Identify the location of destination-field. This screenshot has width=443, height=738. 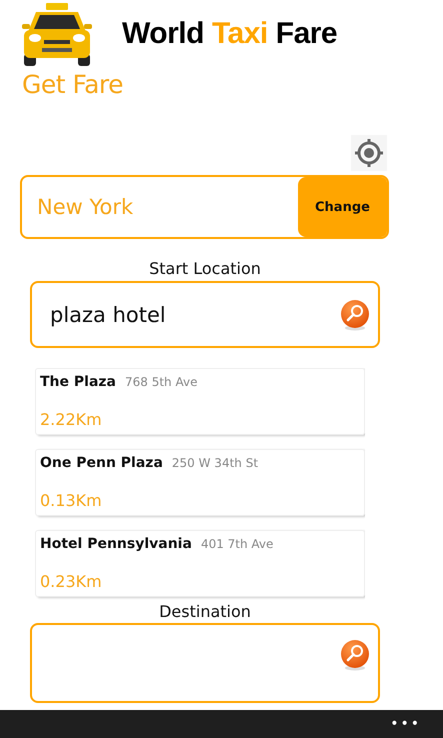
(205, 663).